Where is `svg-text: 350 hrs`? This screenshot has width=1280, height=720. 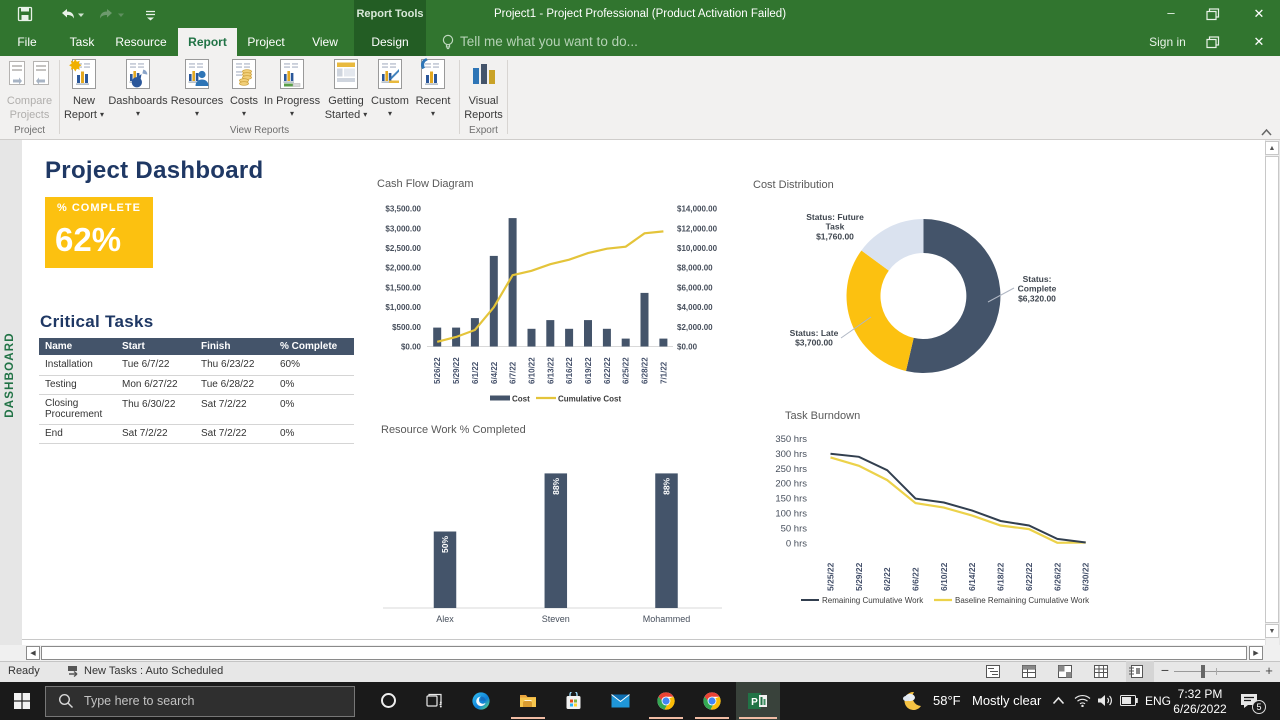 svg-text: 350 hrs is located at coordinates (791, 439).